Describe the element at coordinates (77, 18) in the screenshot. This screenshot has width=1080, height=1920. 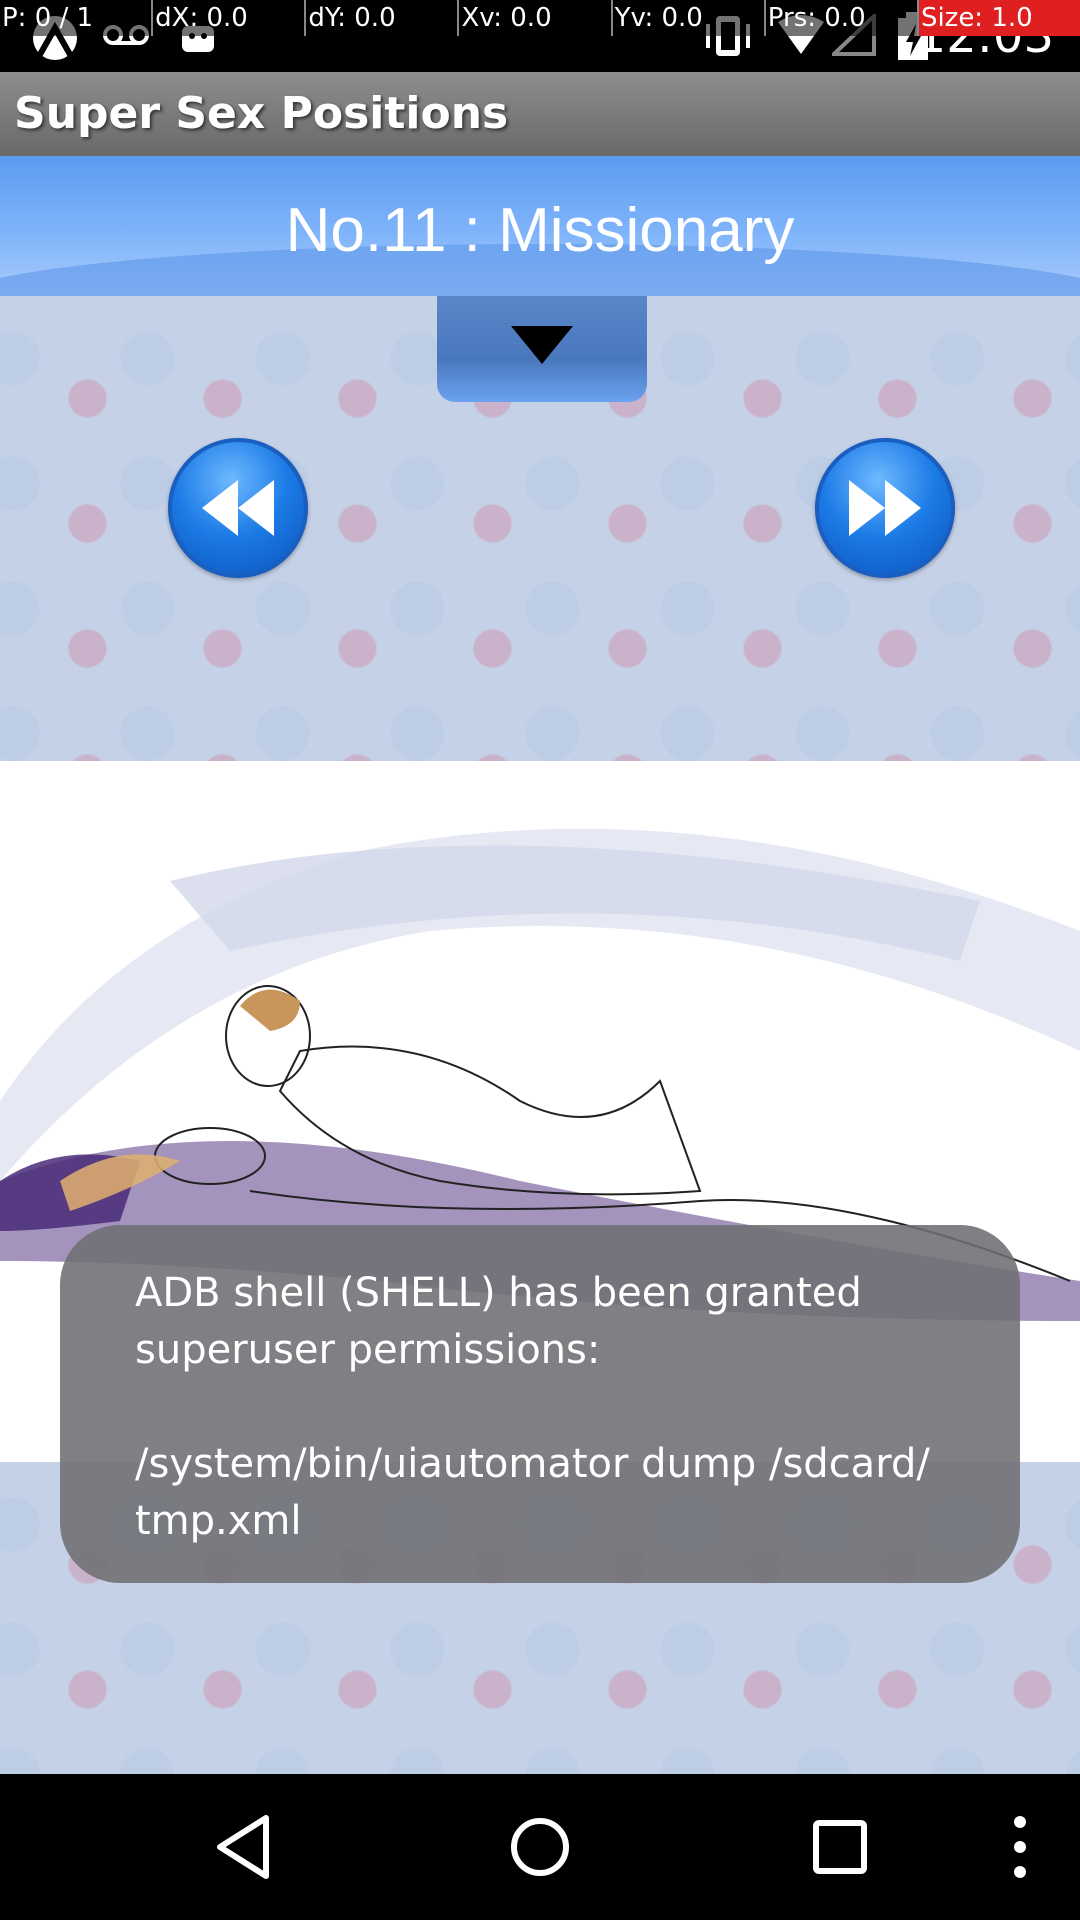
I see `pointer-count: P: 0 / 1` at that location.